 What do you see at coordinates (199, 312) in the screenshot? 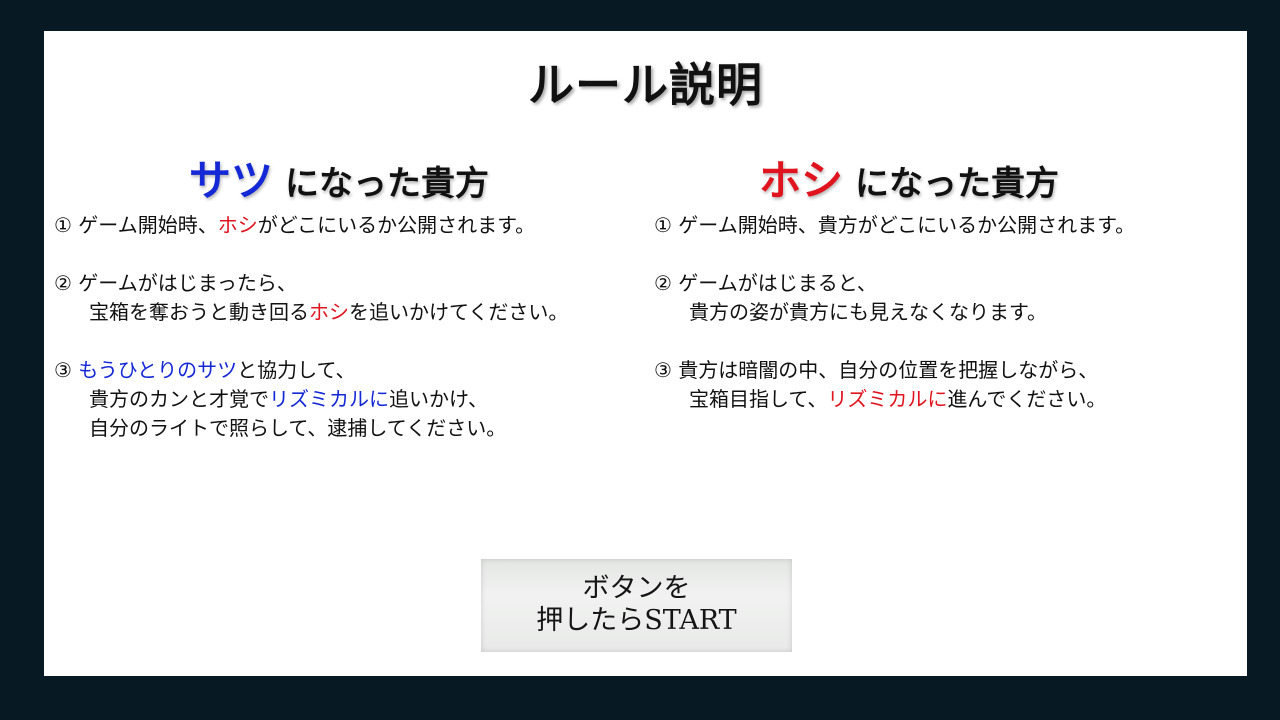
I see `rule-text: 宝箱を奪おうと動き回る` at bounding box center [199, 312].